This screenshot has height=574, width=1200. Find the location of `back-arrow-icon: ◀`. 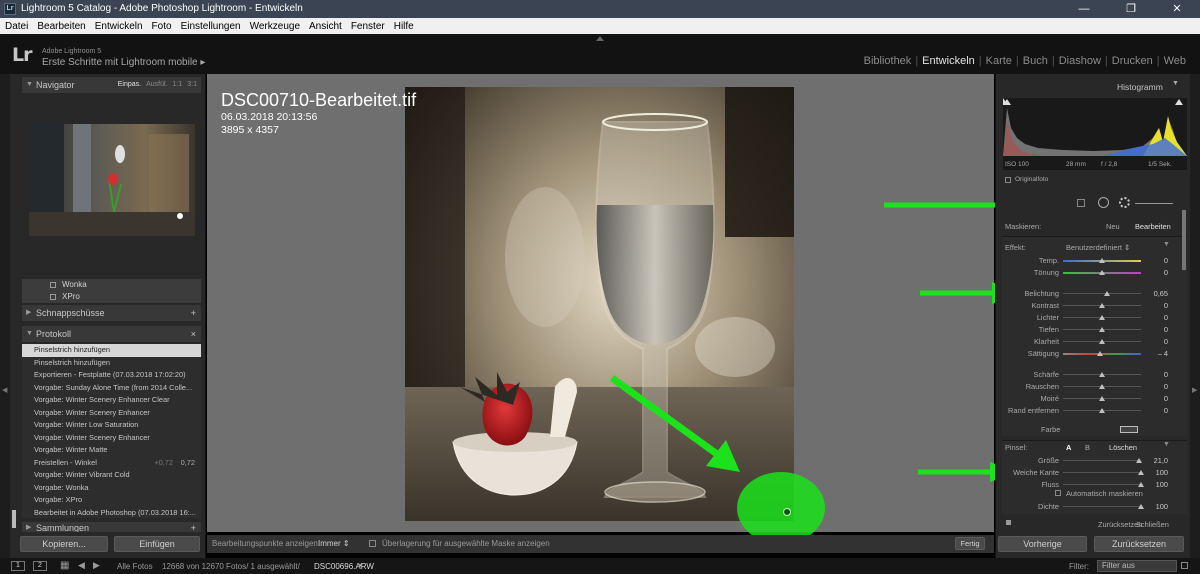

back-arrow-icon: ◀ is located at coordinates (81, 565).